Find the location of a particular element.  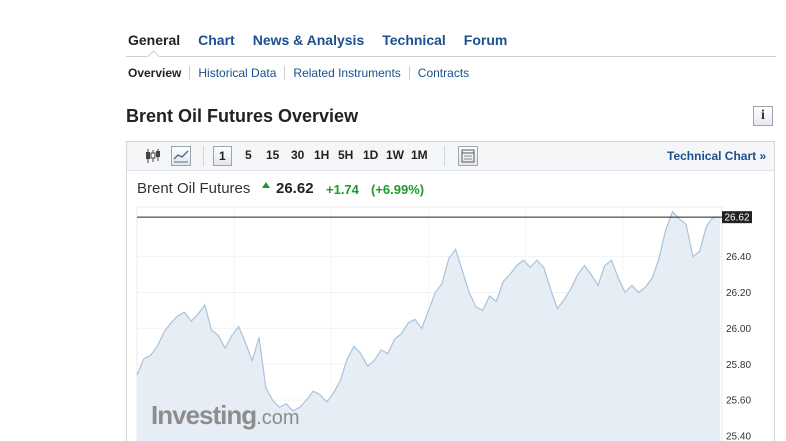

y-tick-label: 25.40 is located at coordinates (738, 436).